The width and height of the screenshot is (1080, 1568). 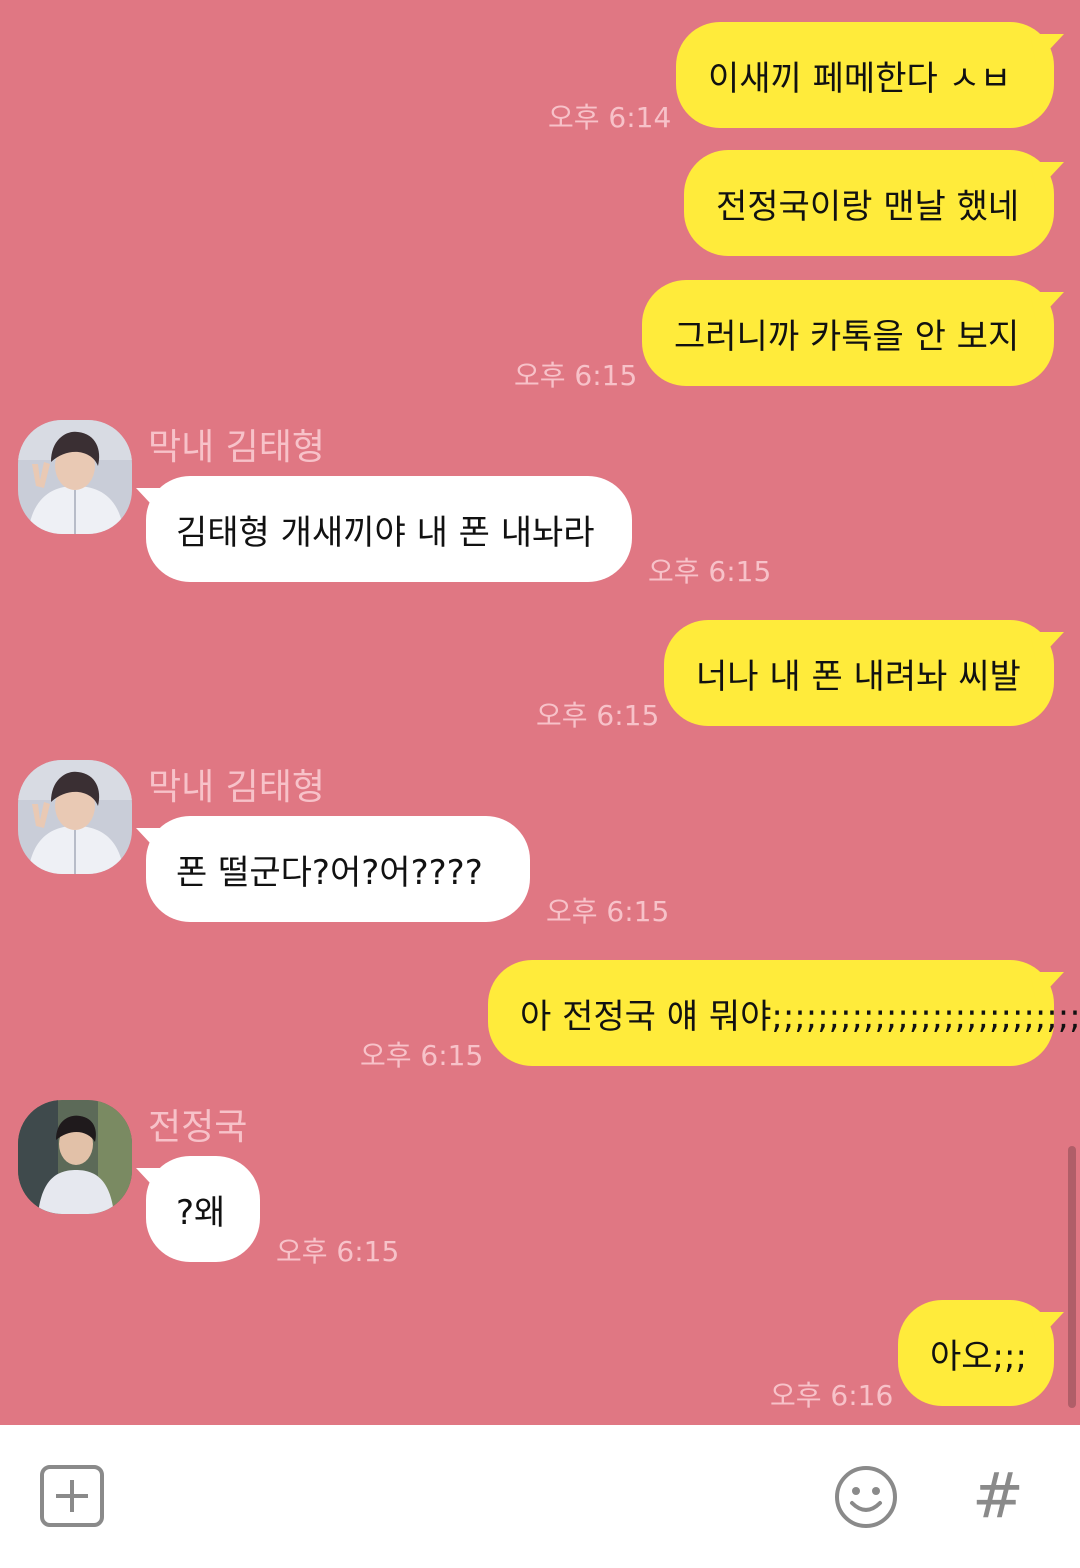 I want to click on my-message-bubble: 그러니까 카톡을 안 보지, so click(x=853, y=333).